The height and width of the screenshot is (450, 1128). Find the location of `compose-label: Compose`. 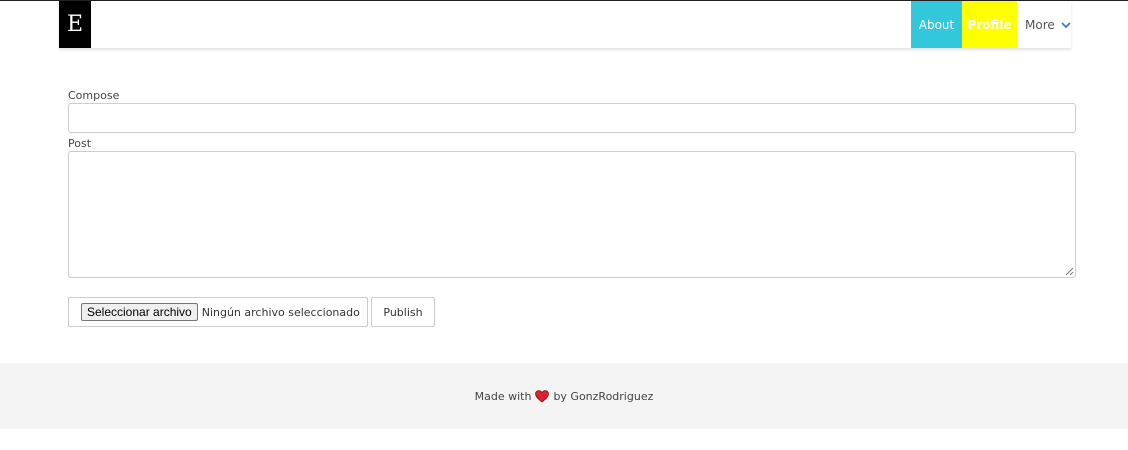

compose-label: Compose is located at coordinates (94, 95).